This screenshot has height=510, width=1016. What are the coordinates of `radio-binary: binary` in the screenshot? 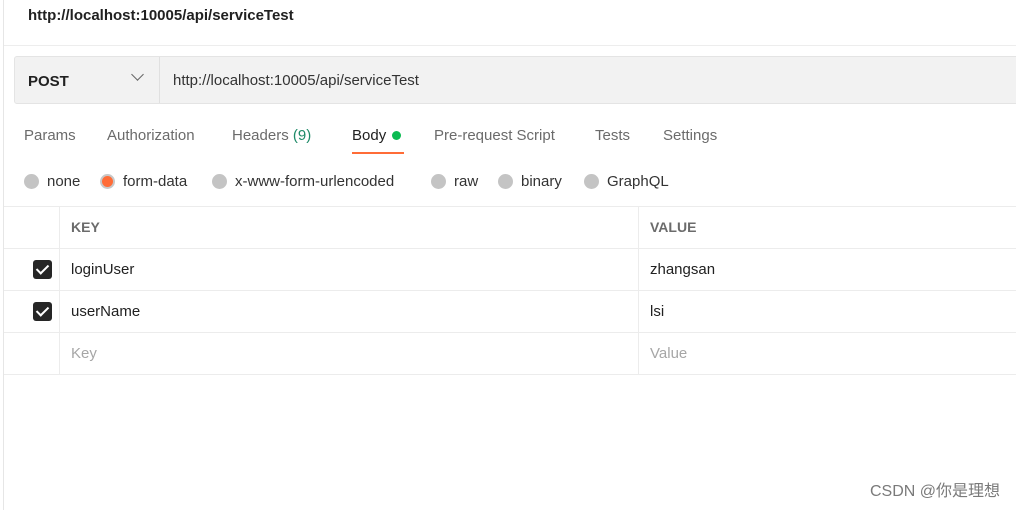 It's located at (530, 181).